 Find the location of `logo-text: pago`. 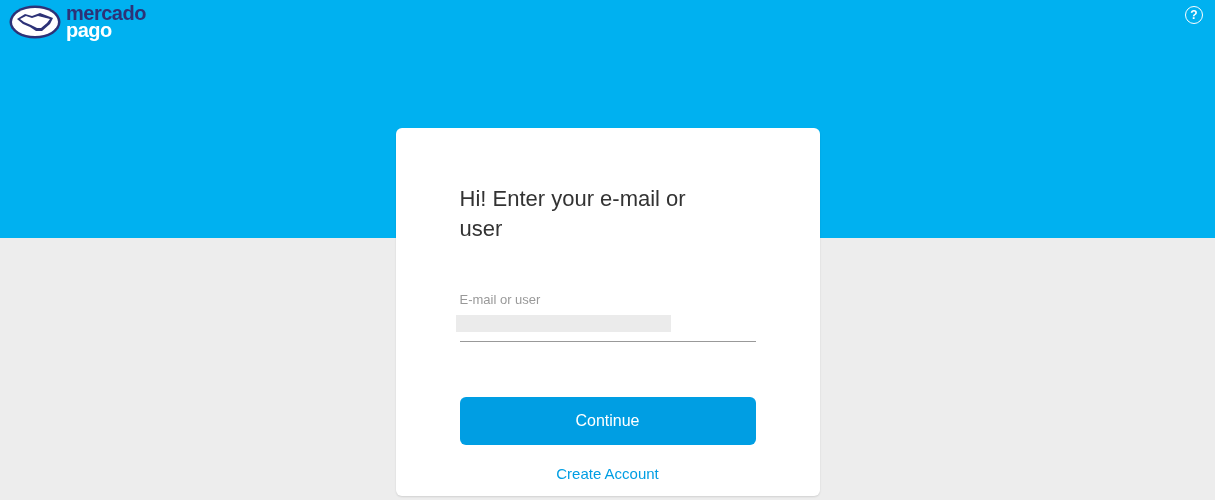

logo-text: pago is located at coordinates (89, 30).